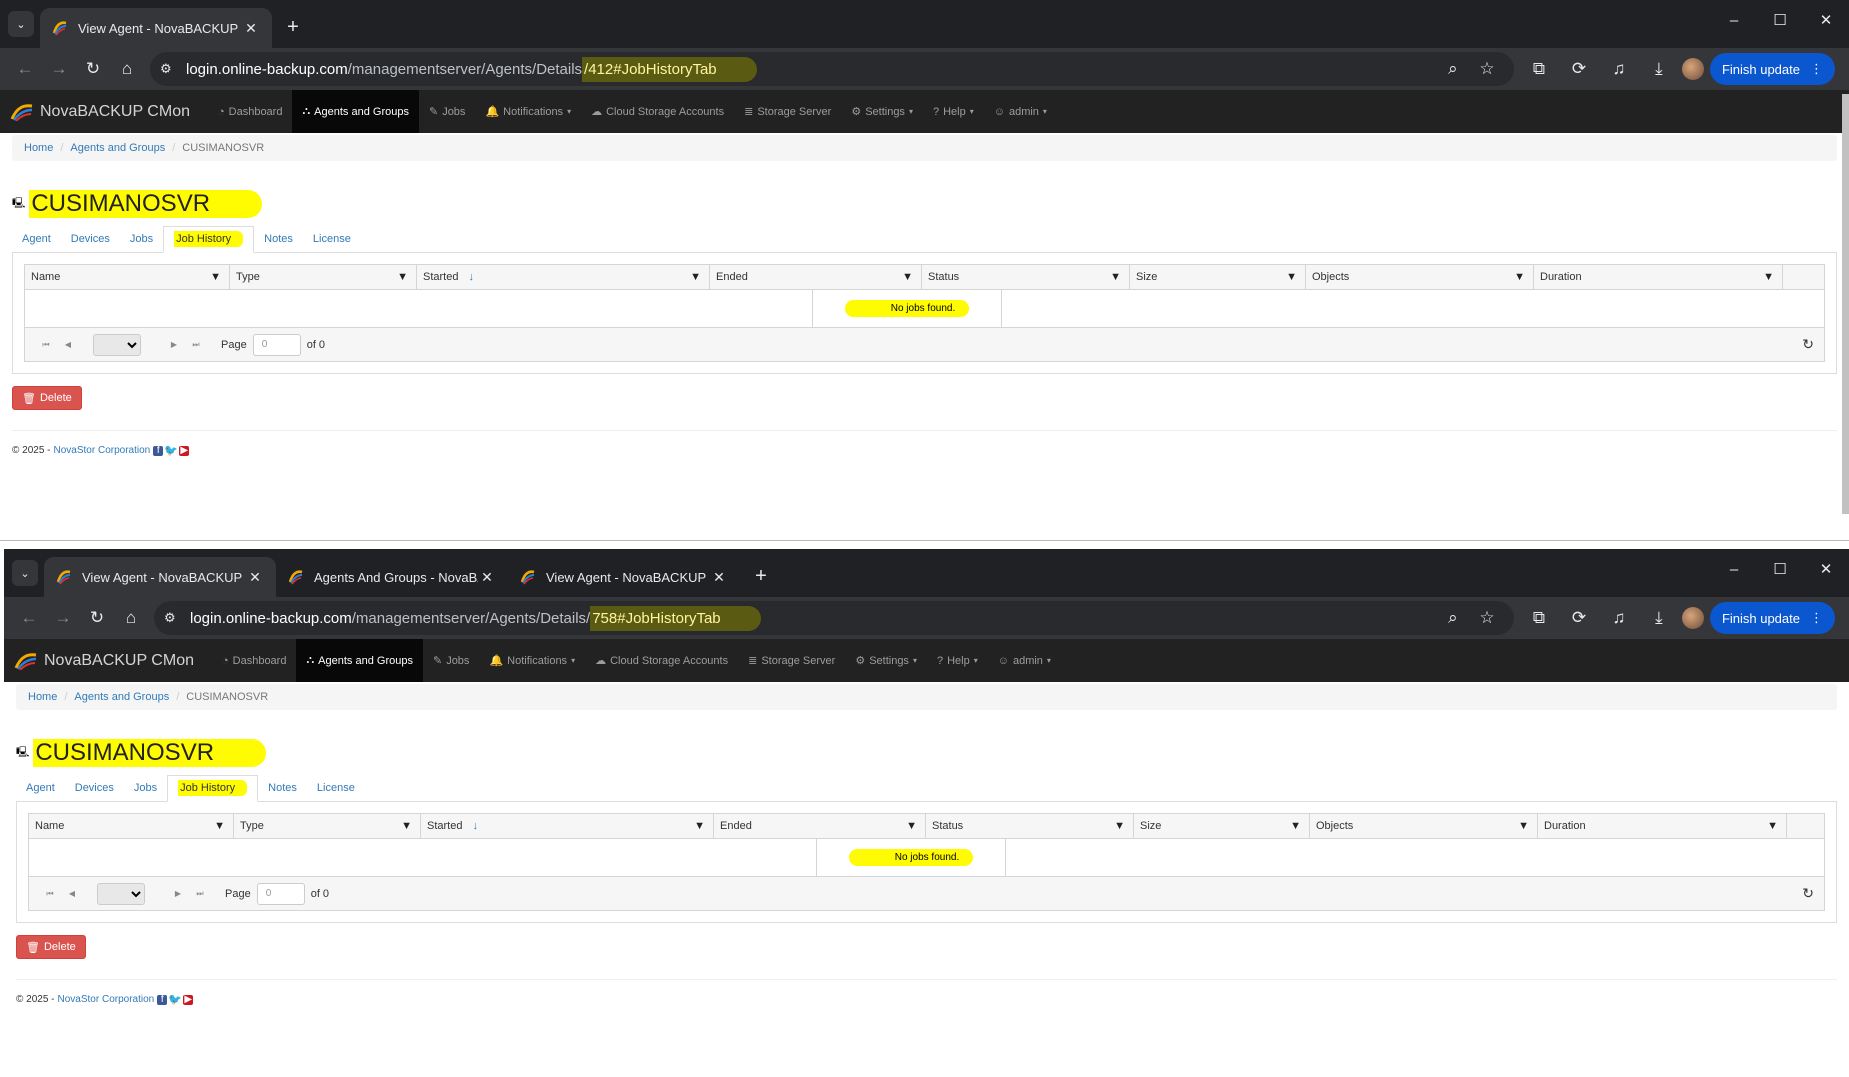 This screenshot has height=1077, width=1849. I want to click on nav-help: ? Help ▾, so click(957, 660).